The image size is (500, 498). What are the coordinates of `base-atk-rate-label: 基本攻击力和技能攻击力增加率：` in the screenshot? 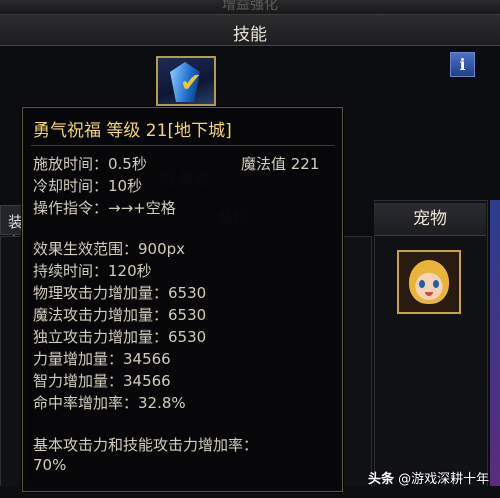 It's located at (146, 445).